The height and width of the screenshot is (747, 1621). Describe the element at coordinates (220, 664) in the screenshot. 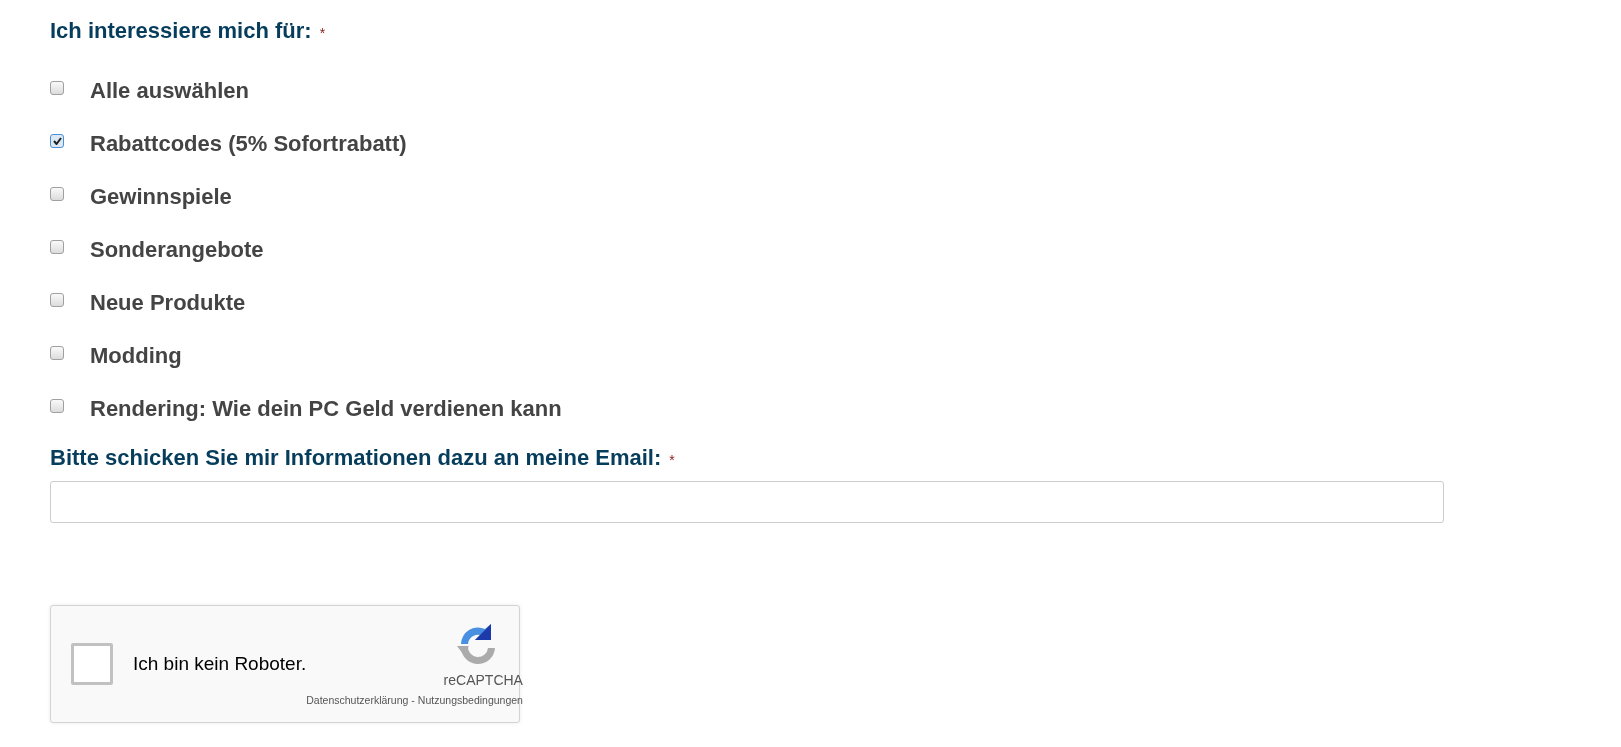

I see `captcha-label: Ich bin kein Roboter.` at that location.